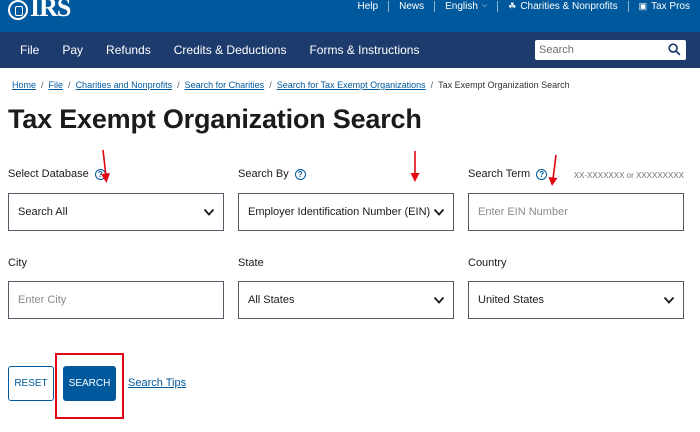 The width and height of the screenshot is (700, 432). I want to click on tax-pros-link-label: Tax Pros, so click(670, 6).